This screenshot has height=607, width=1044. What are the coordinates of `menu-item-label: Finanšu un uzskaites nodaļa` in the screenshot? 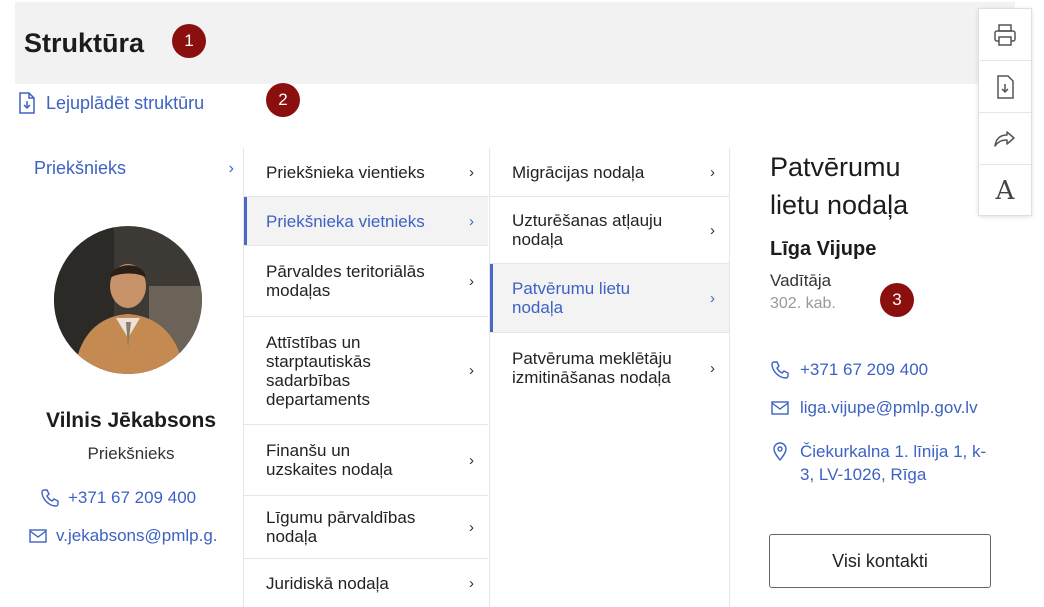 It's located at (329, 460).